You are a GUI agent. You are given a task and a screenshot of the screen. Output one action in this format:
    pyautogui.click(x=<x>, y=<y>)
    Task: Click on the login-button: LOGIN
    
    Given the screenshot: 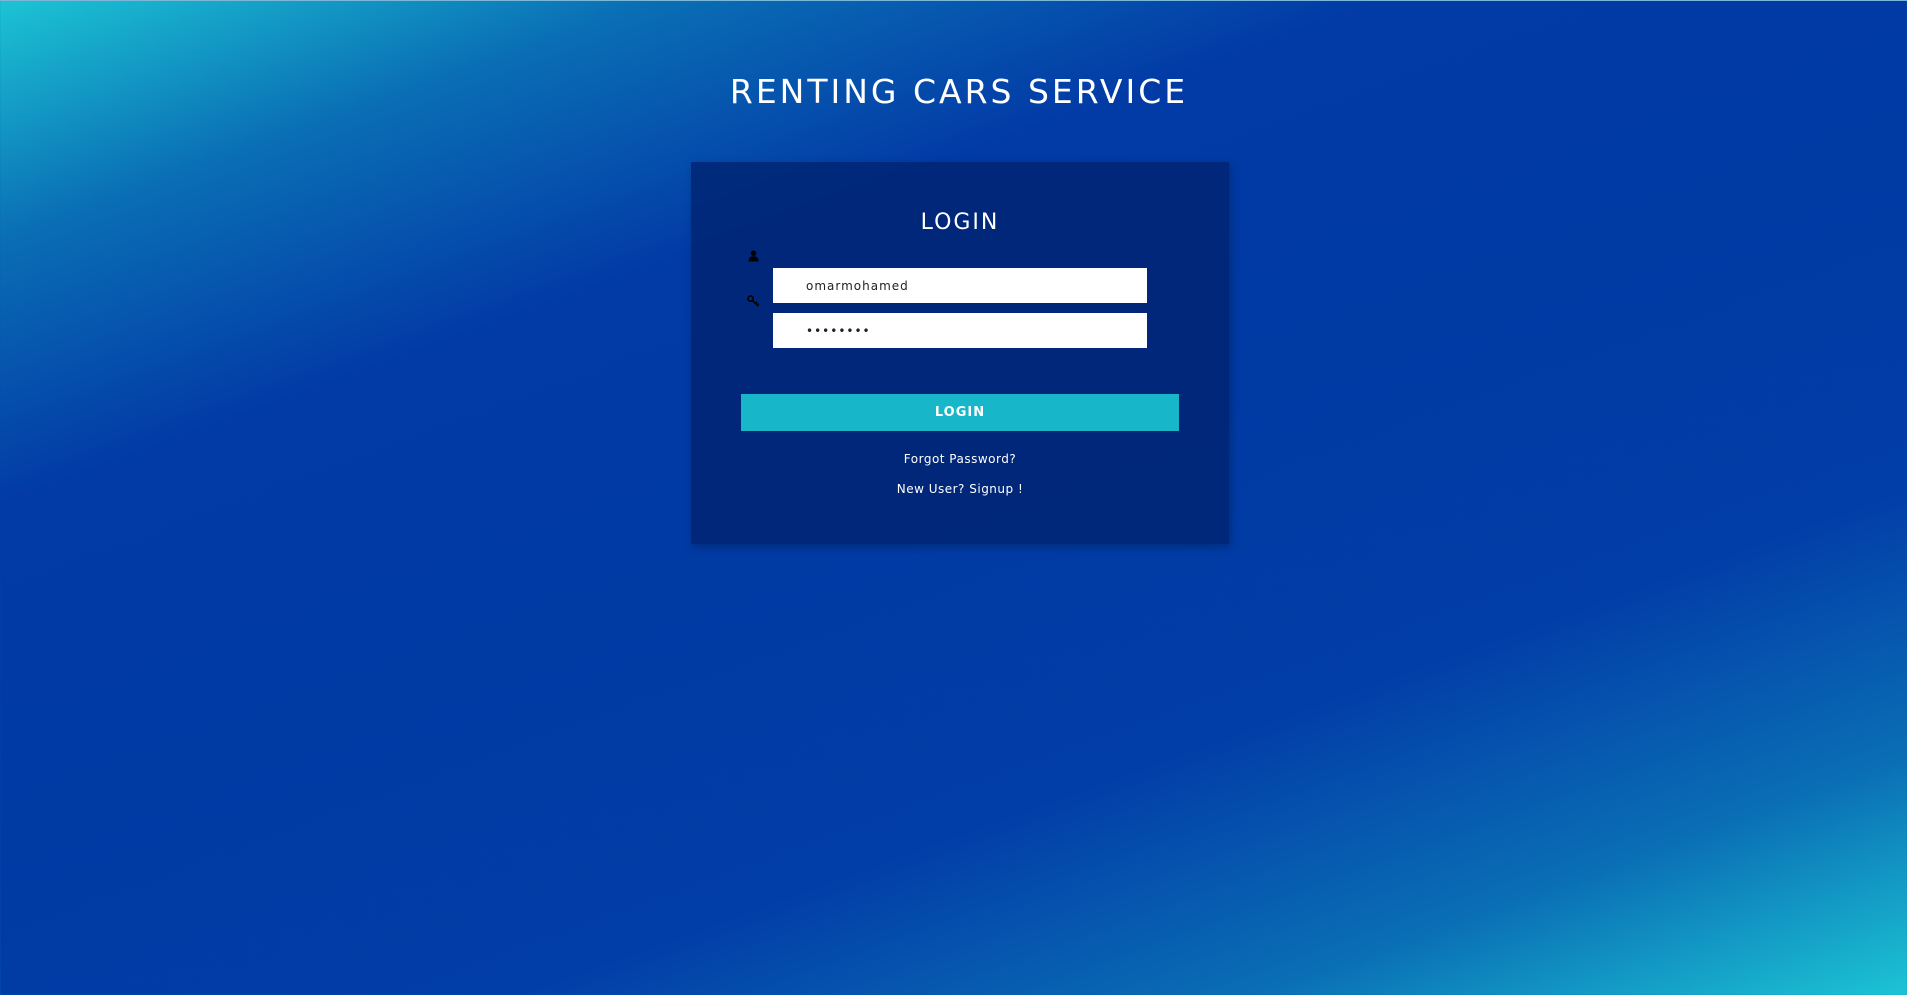 What is the action you would take?
    pyautogui.click(x=960, y=412)
    